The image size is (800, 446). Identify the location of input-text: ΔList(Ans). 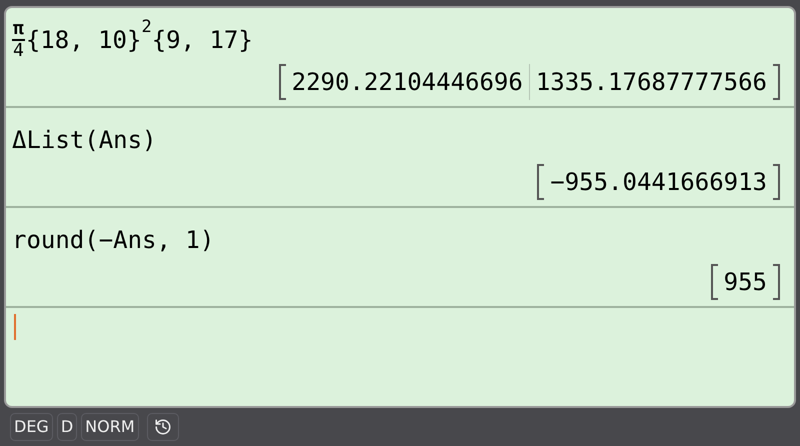
(84, 140).